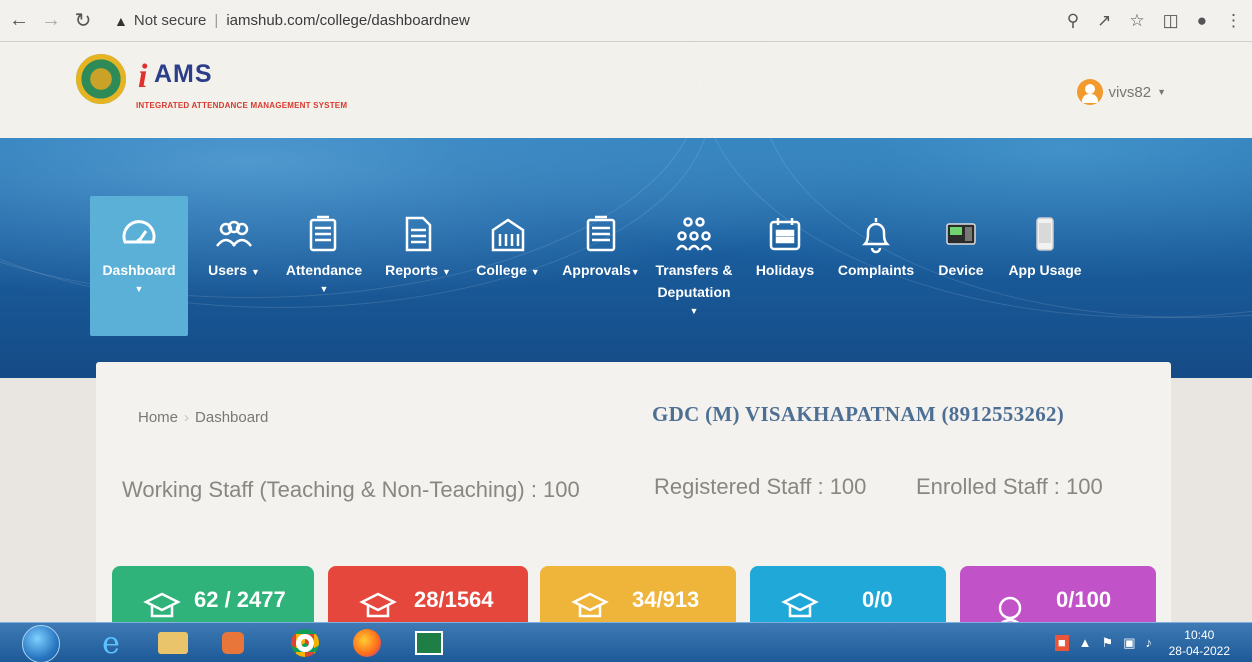  Describe the element at coordinates (233, 643) in the screenshot. I see `media-player-icon` at that location.